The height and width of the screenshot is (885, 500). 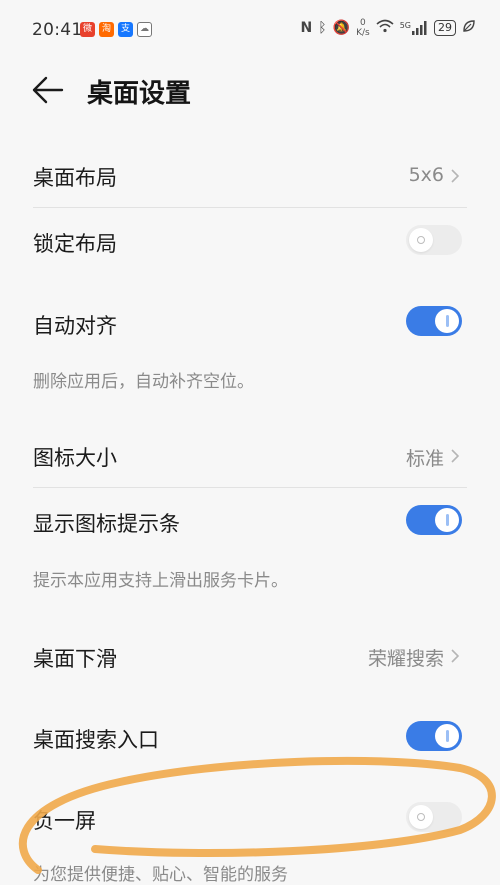 What do you see at coordinates (363, 28) in the screenshot?
I see `network-speed: 0 K/s` at bounding box center [363, 28].